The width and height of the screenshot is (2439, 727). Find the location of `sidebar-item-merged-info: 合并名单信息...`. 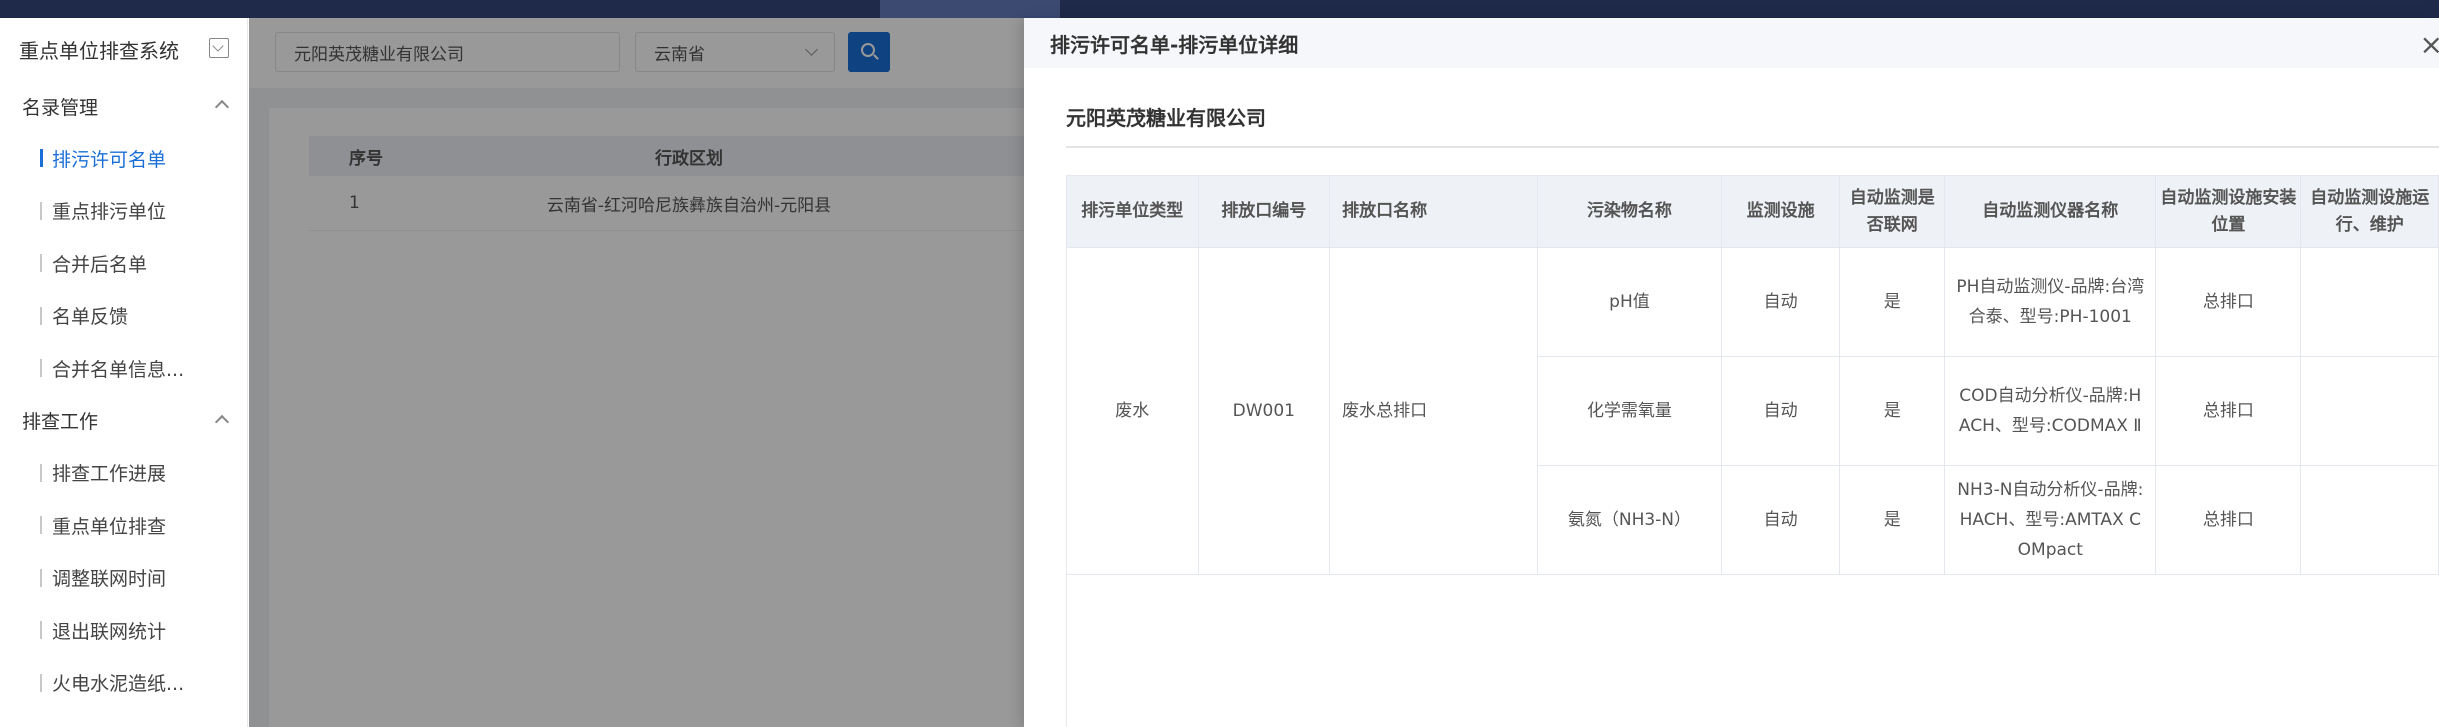

sidebar-item-merged-info: 合并名单信息... is located at coordinates (123, 368).